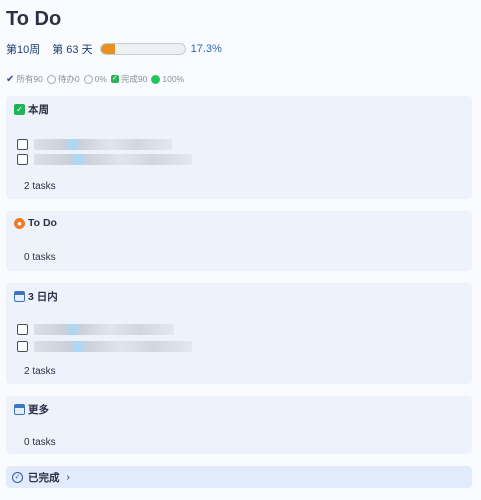 The height and width of the screenshot is (500, 481). Describe the element at coordinates (42, 223) in the screenshot. I see `section-title: To Do` at that location.